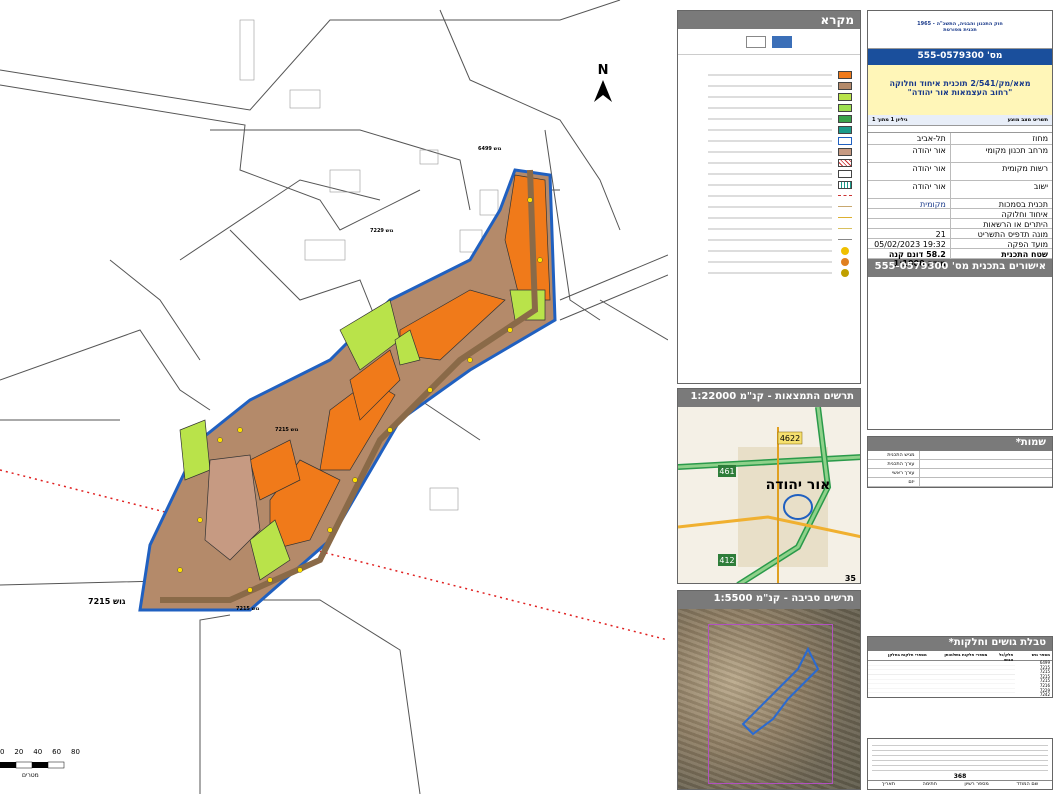 This screenshot has height=798, width=1058. Describe the element at coordinates (960, 139) in the screenshot. I see `info-row: מחוז תל-אביב` at that location.